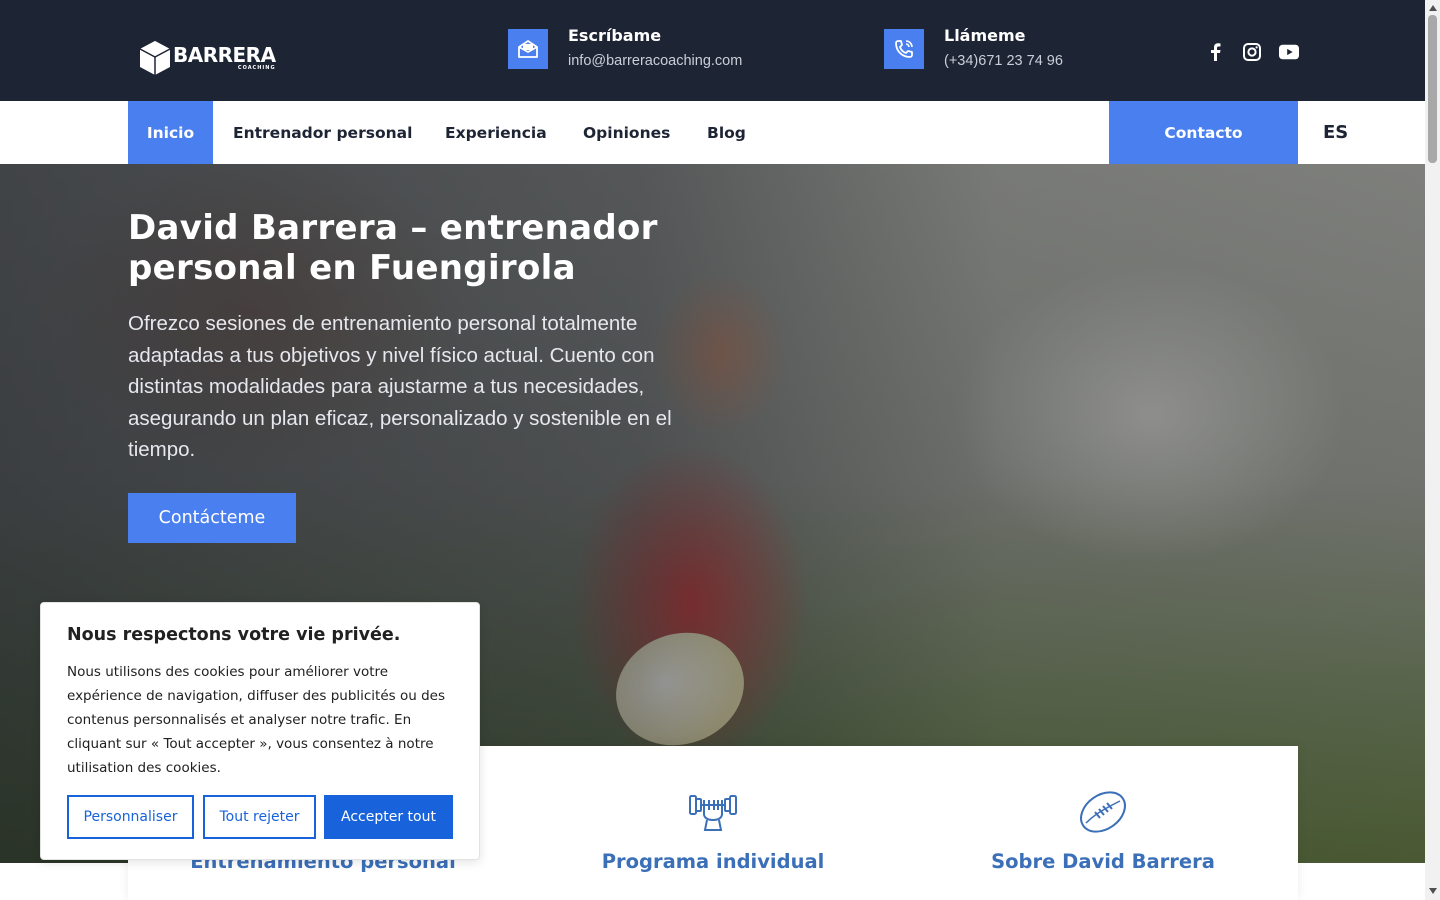 Image resolution: width=1440 pixels, height=900 pixels. Describe the element at coordinates (1103, 861) in the screenshot. I see `service-title: Sobre David Barrera` at that location.